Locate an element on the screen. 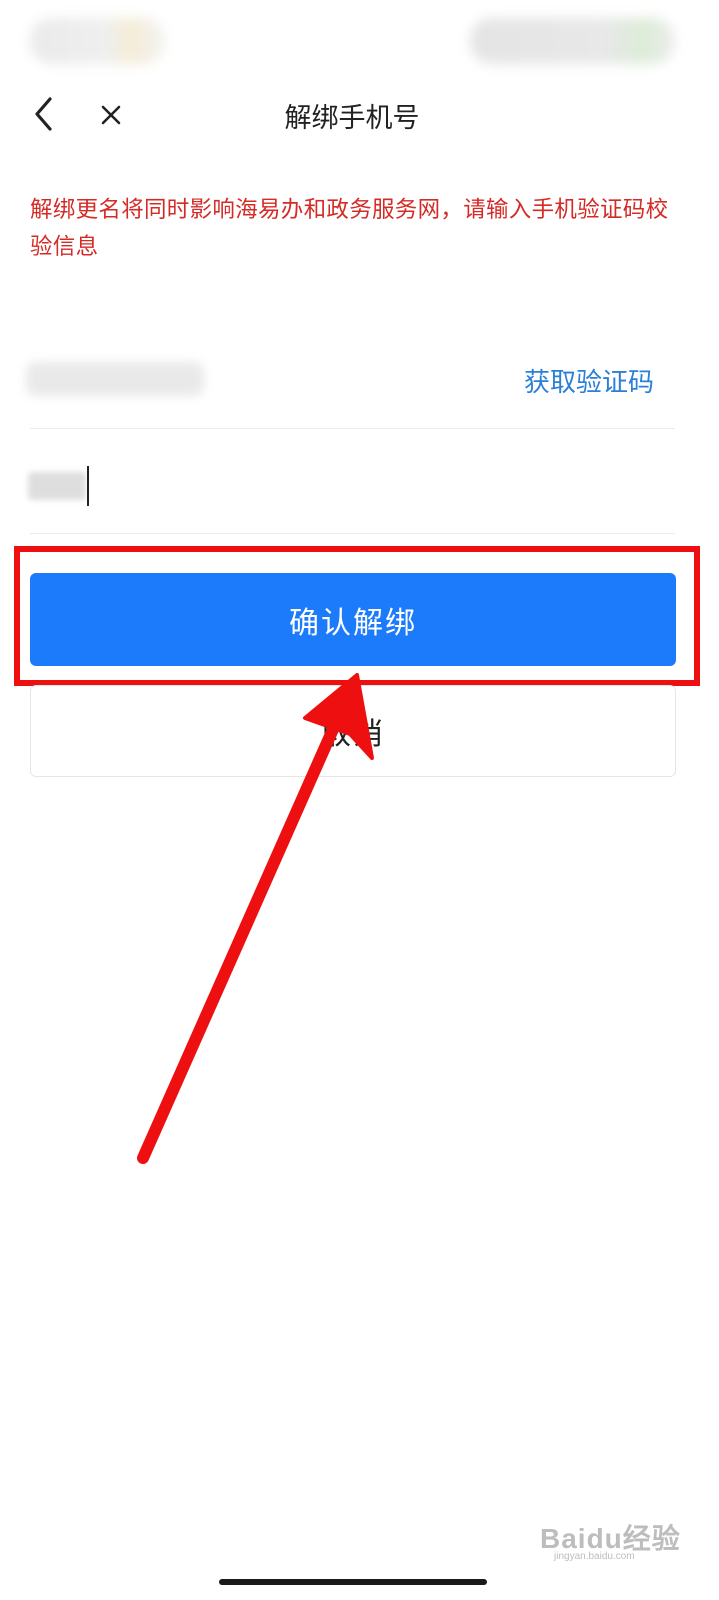  page-title: 解绑手机号 is located at coordinates (352, 118).